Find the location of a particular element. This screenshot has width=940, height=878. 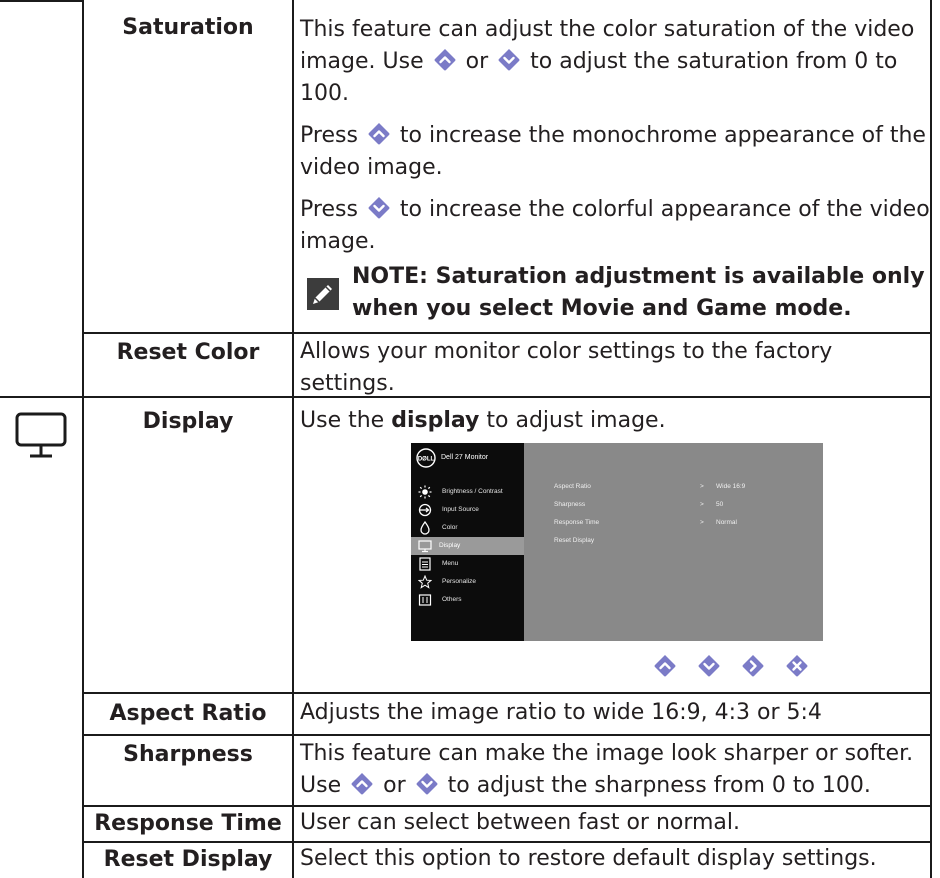

osd-title: Dell 27 Monitor is located at coordinates (465, 457).